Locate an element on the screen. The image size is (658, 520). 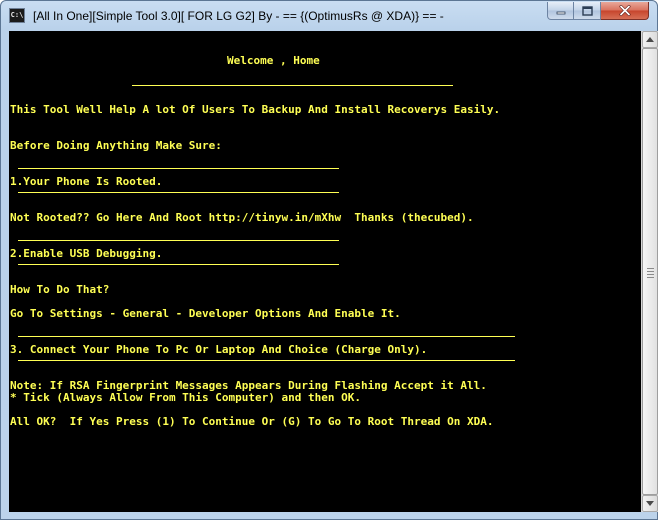
arrow-down-icon is located at coordinates (650, 503).